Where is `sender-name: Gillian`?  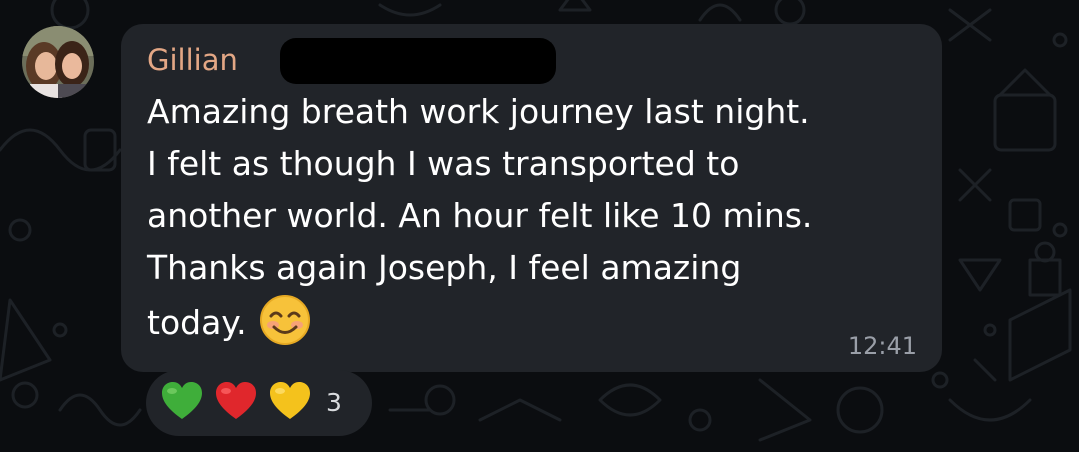
sender-name: Gillian is located at coordinates (192, 60).